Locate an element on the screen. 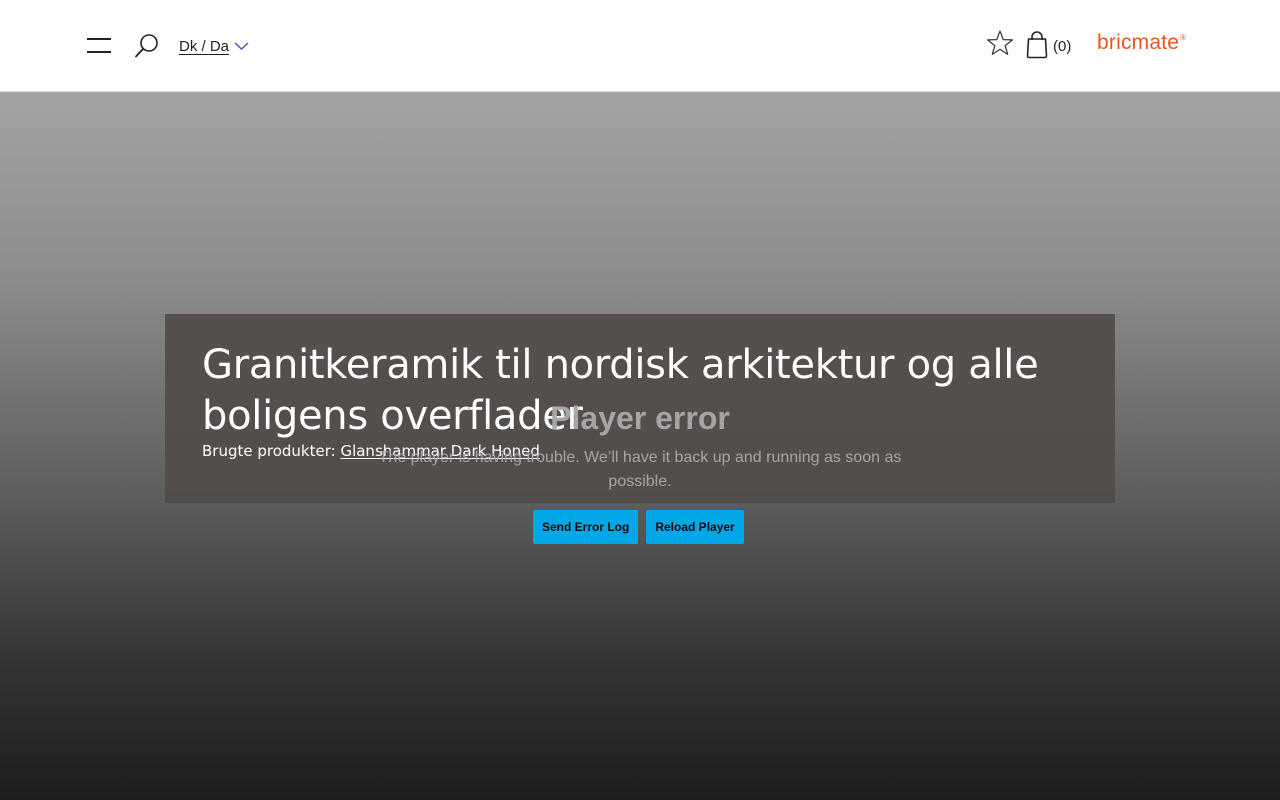 The width and height of the screenshot is (1280, 800). logo-text: bricmate is located at coordinates (1138, 42).